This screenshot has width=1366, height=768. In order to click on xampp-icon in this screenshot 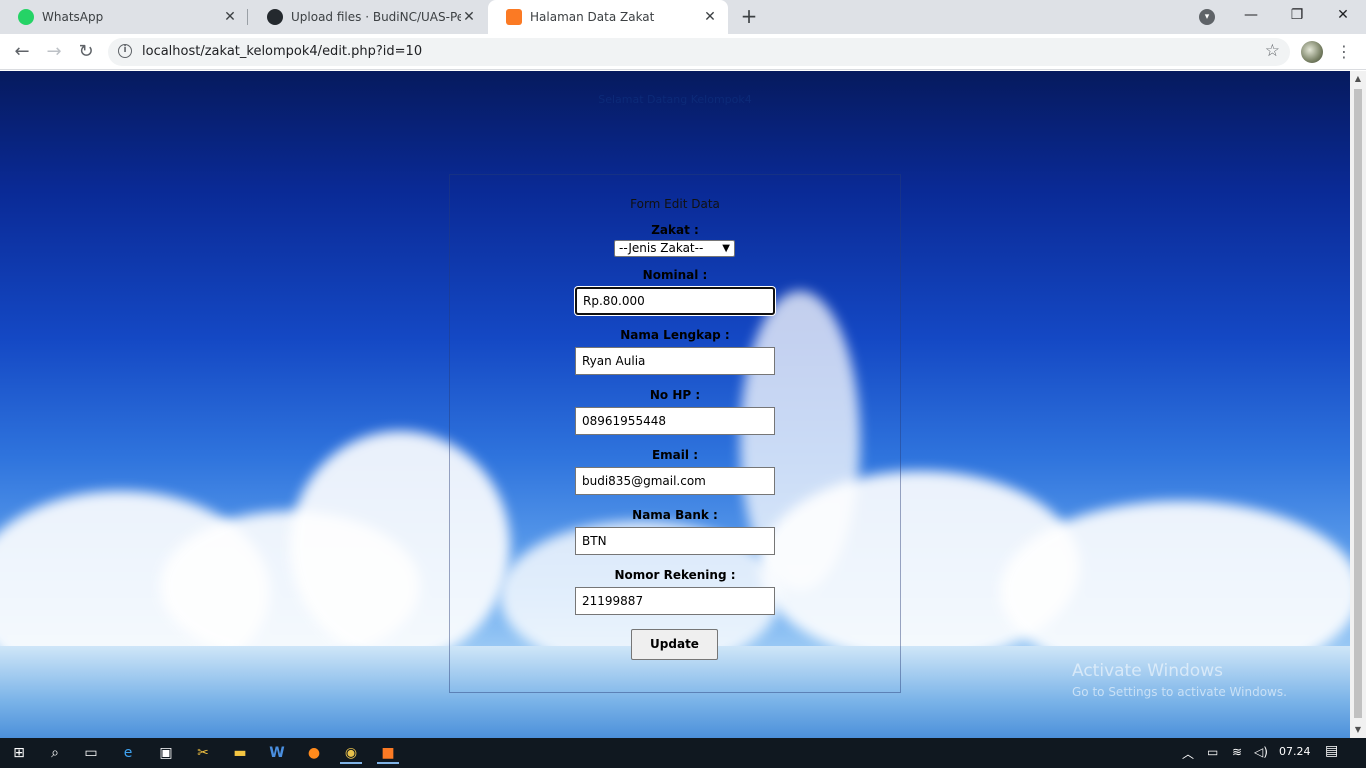, I will do `click(514, 17)`.